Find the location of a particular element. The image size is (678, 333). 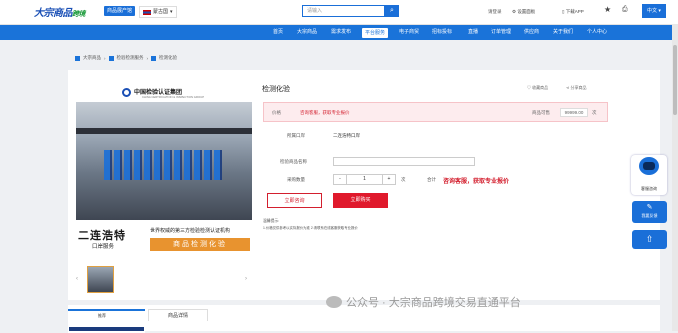

tab-product-detail: 商品详情 is located at coordinates (178, 315).